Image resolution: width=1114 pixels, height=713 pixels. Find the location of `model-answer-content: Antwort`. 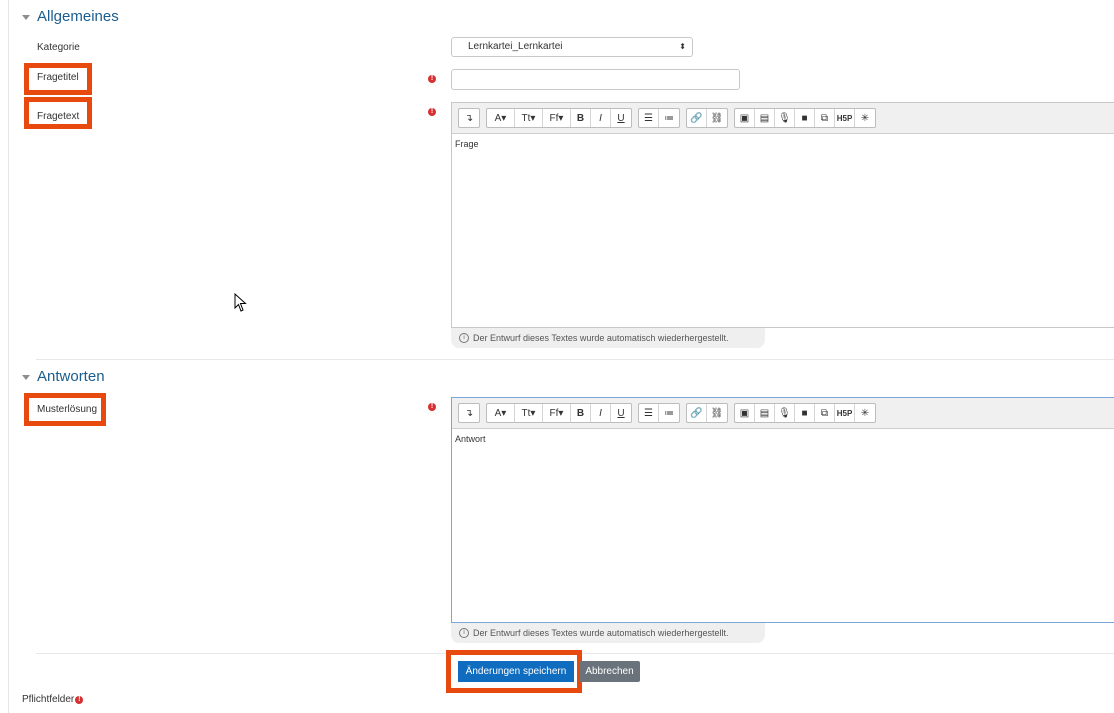

model-answer-content: Antwort is located at coordinates (783, 439).